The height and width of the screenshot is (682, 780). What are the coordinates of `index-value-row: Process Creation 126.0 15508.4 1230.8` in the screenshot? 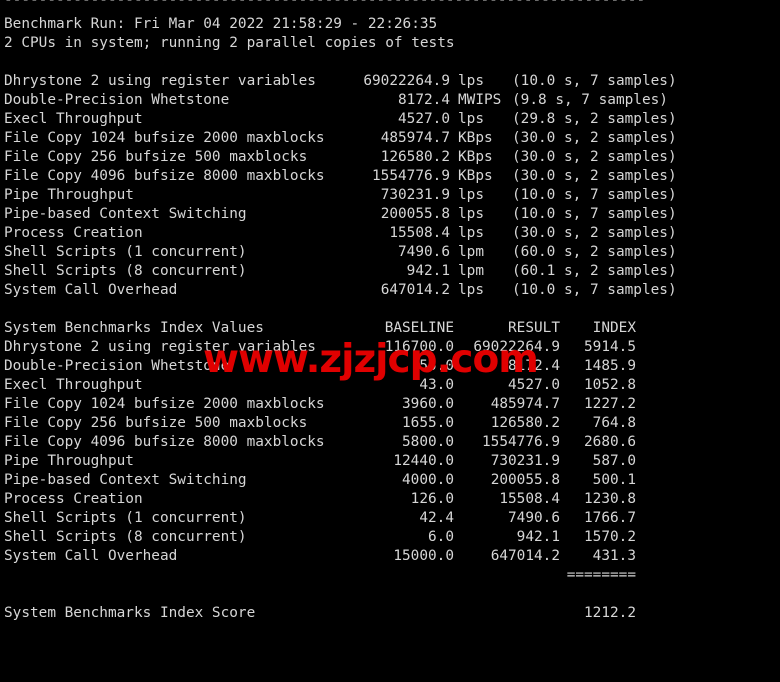 It's located at (390, 499).